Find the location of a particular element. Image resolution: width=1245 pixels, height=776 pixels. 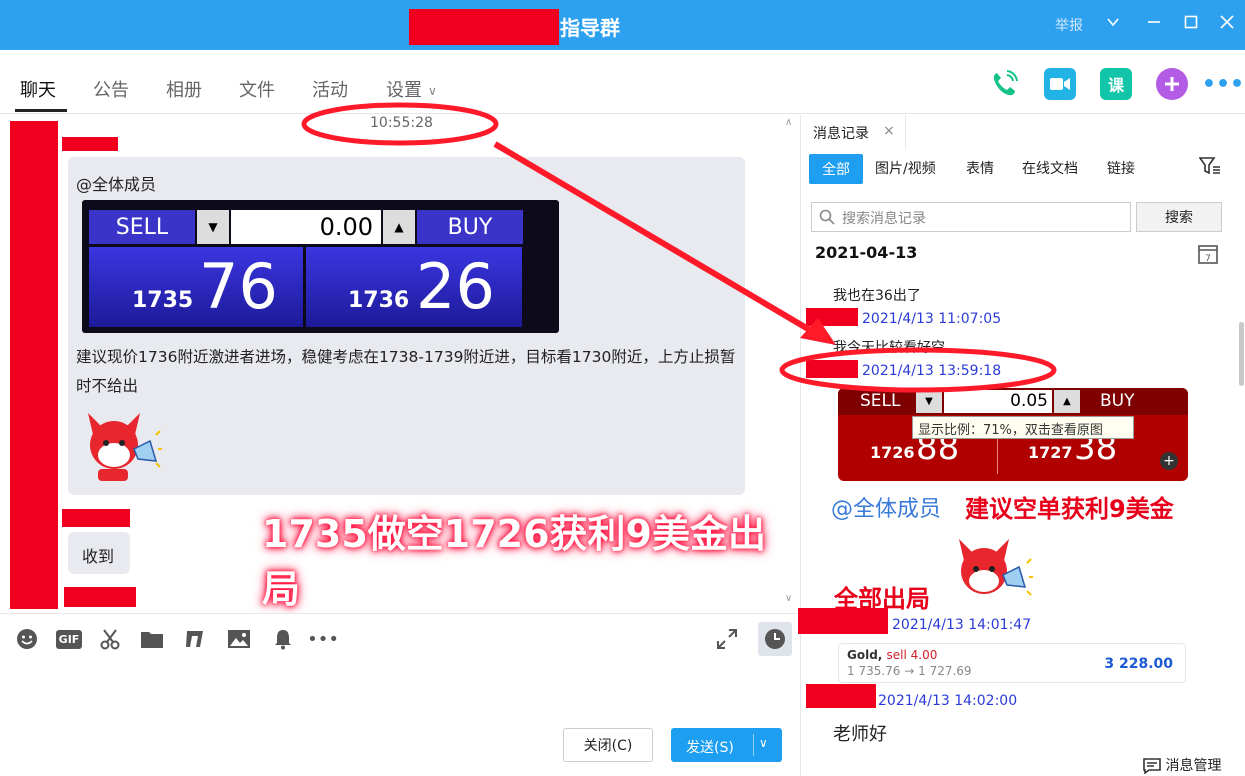

annotation-arrow is located at coordinates (657, 240).